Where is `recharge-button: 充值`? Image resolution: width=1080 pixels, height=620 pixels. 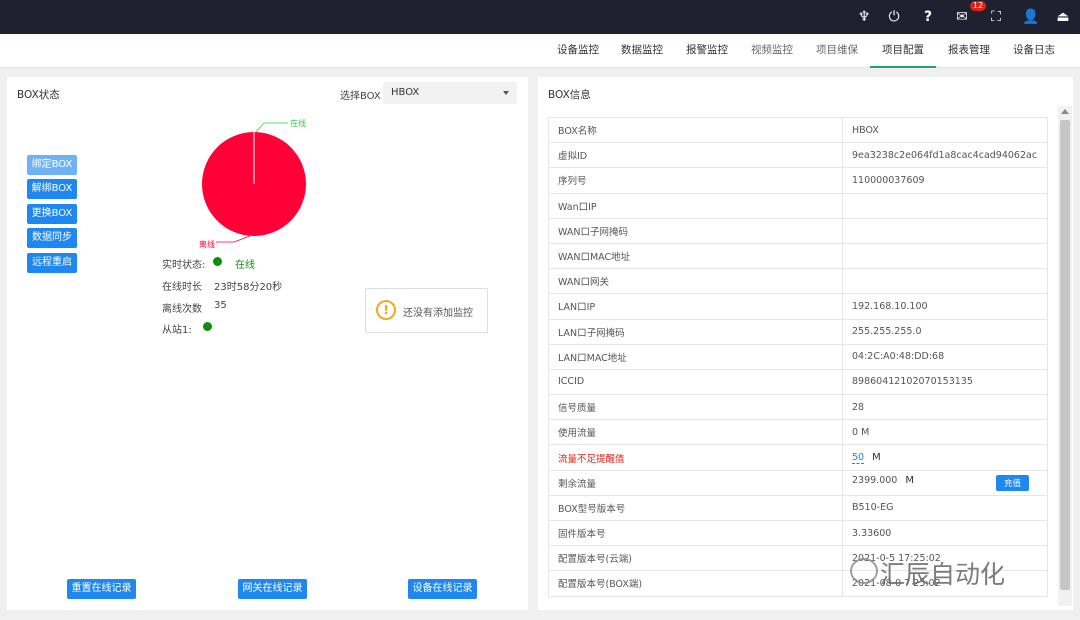 recharge-button: 充值 is located at coordinates (1012, 482).